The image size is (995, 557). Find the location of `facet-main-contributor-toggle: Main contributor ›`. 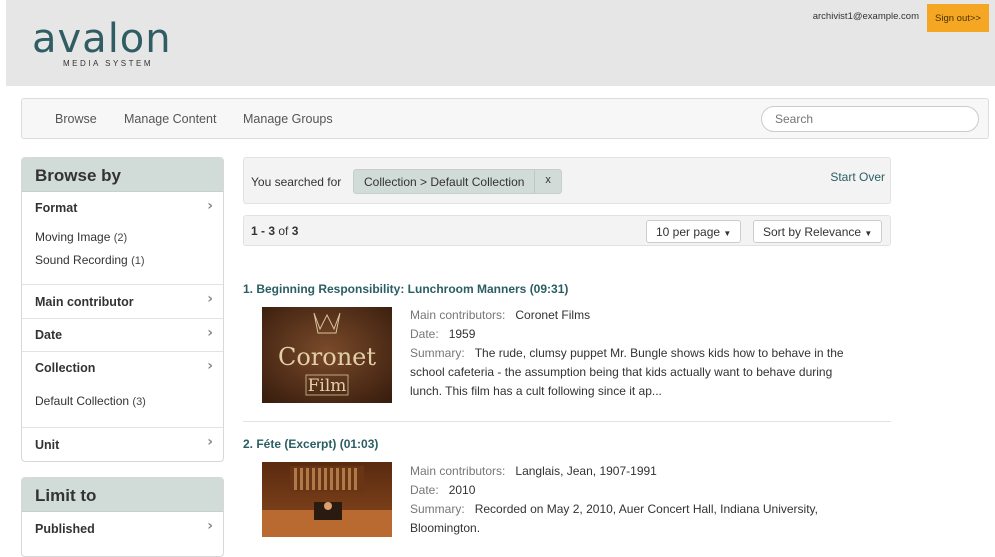

facet-main-contributor-toggle: Main contributor › is located at coordinates (122, 301).